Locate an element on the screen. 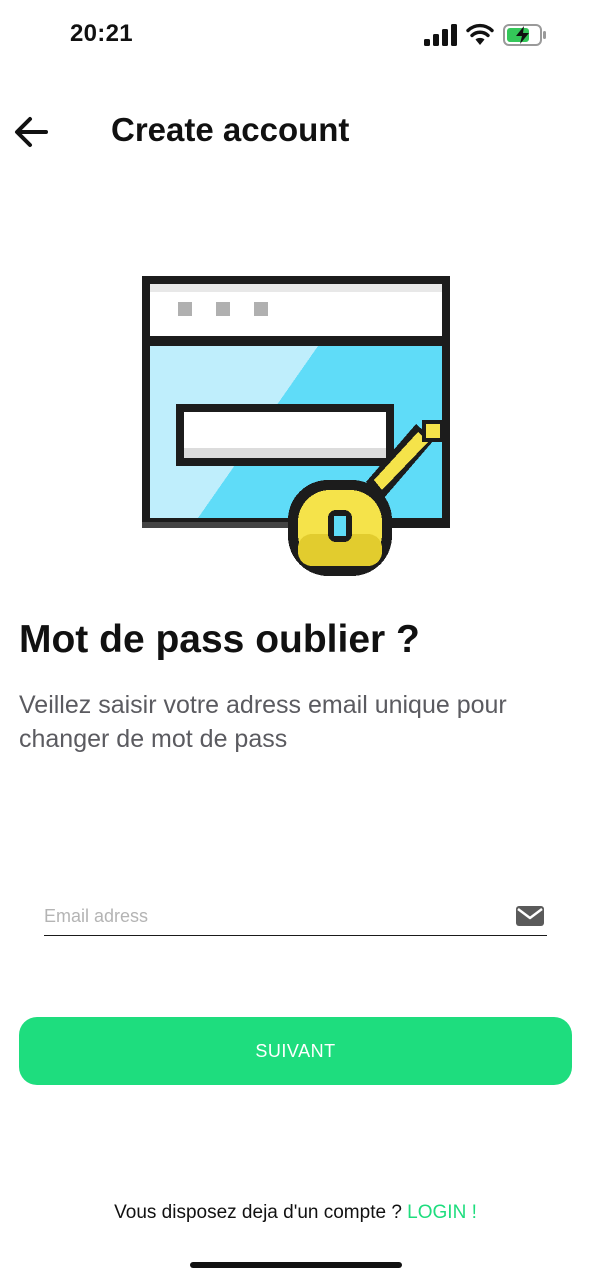 The image size is (591, 1280). headline: Mot de pass oublier ? is located at coordinates (219, 639).